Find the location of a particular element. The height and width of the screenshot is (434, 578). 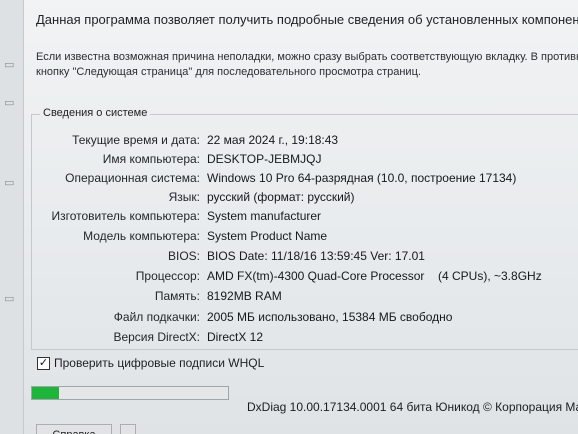

whql-check-option: ✓ Проверить цифровые подписи WHQL is located at coordinates (150, 363).